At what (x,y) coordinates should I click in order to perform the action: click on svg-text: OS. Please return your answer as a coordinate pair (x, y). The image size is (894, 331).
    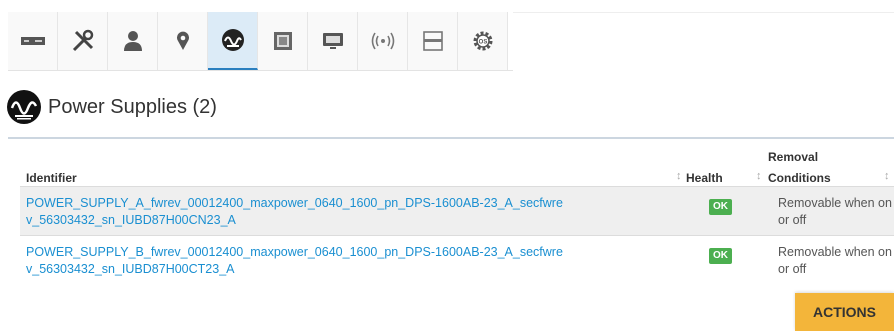
    Looking at the image, I should click on (482, 43).